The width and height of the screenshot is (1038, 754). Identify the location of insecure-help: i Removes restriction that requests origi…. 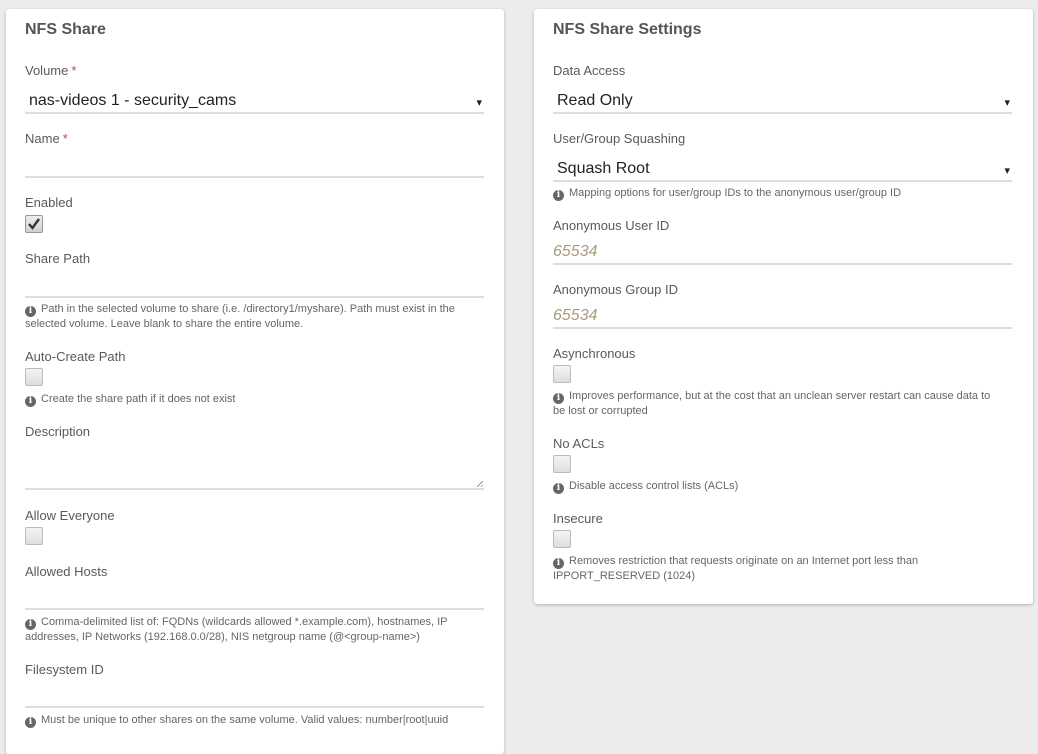
(736, 568).